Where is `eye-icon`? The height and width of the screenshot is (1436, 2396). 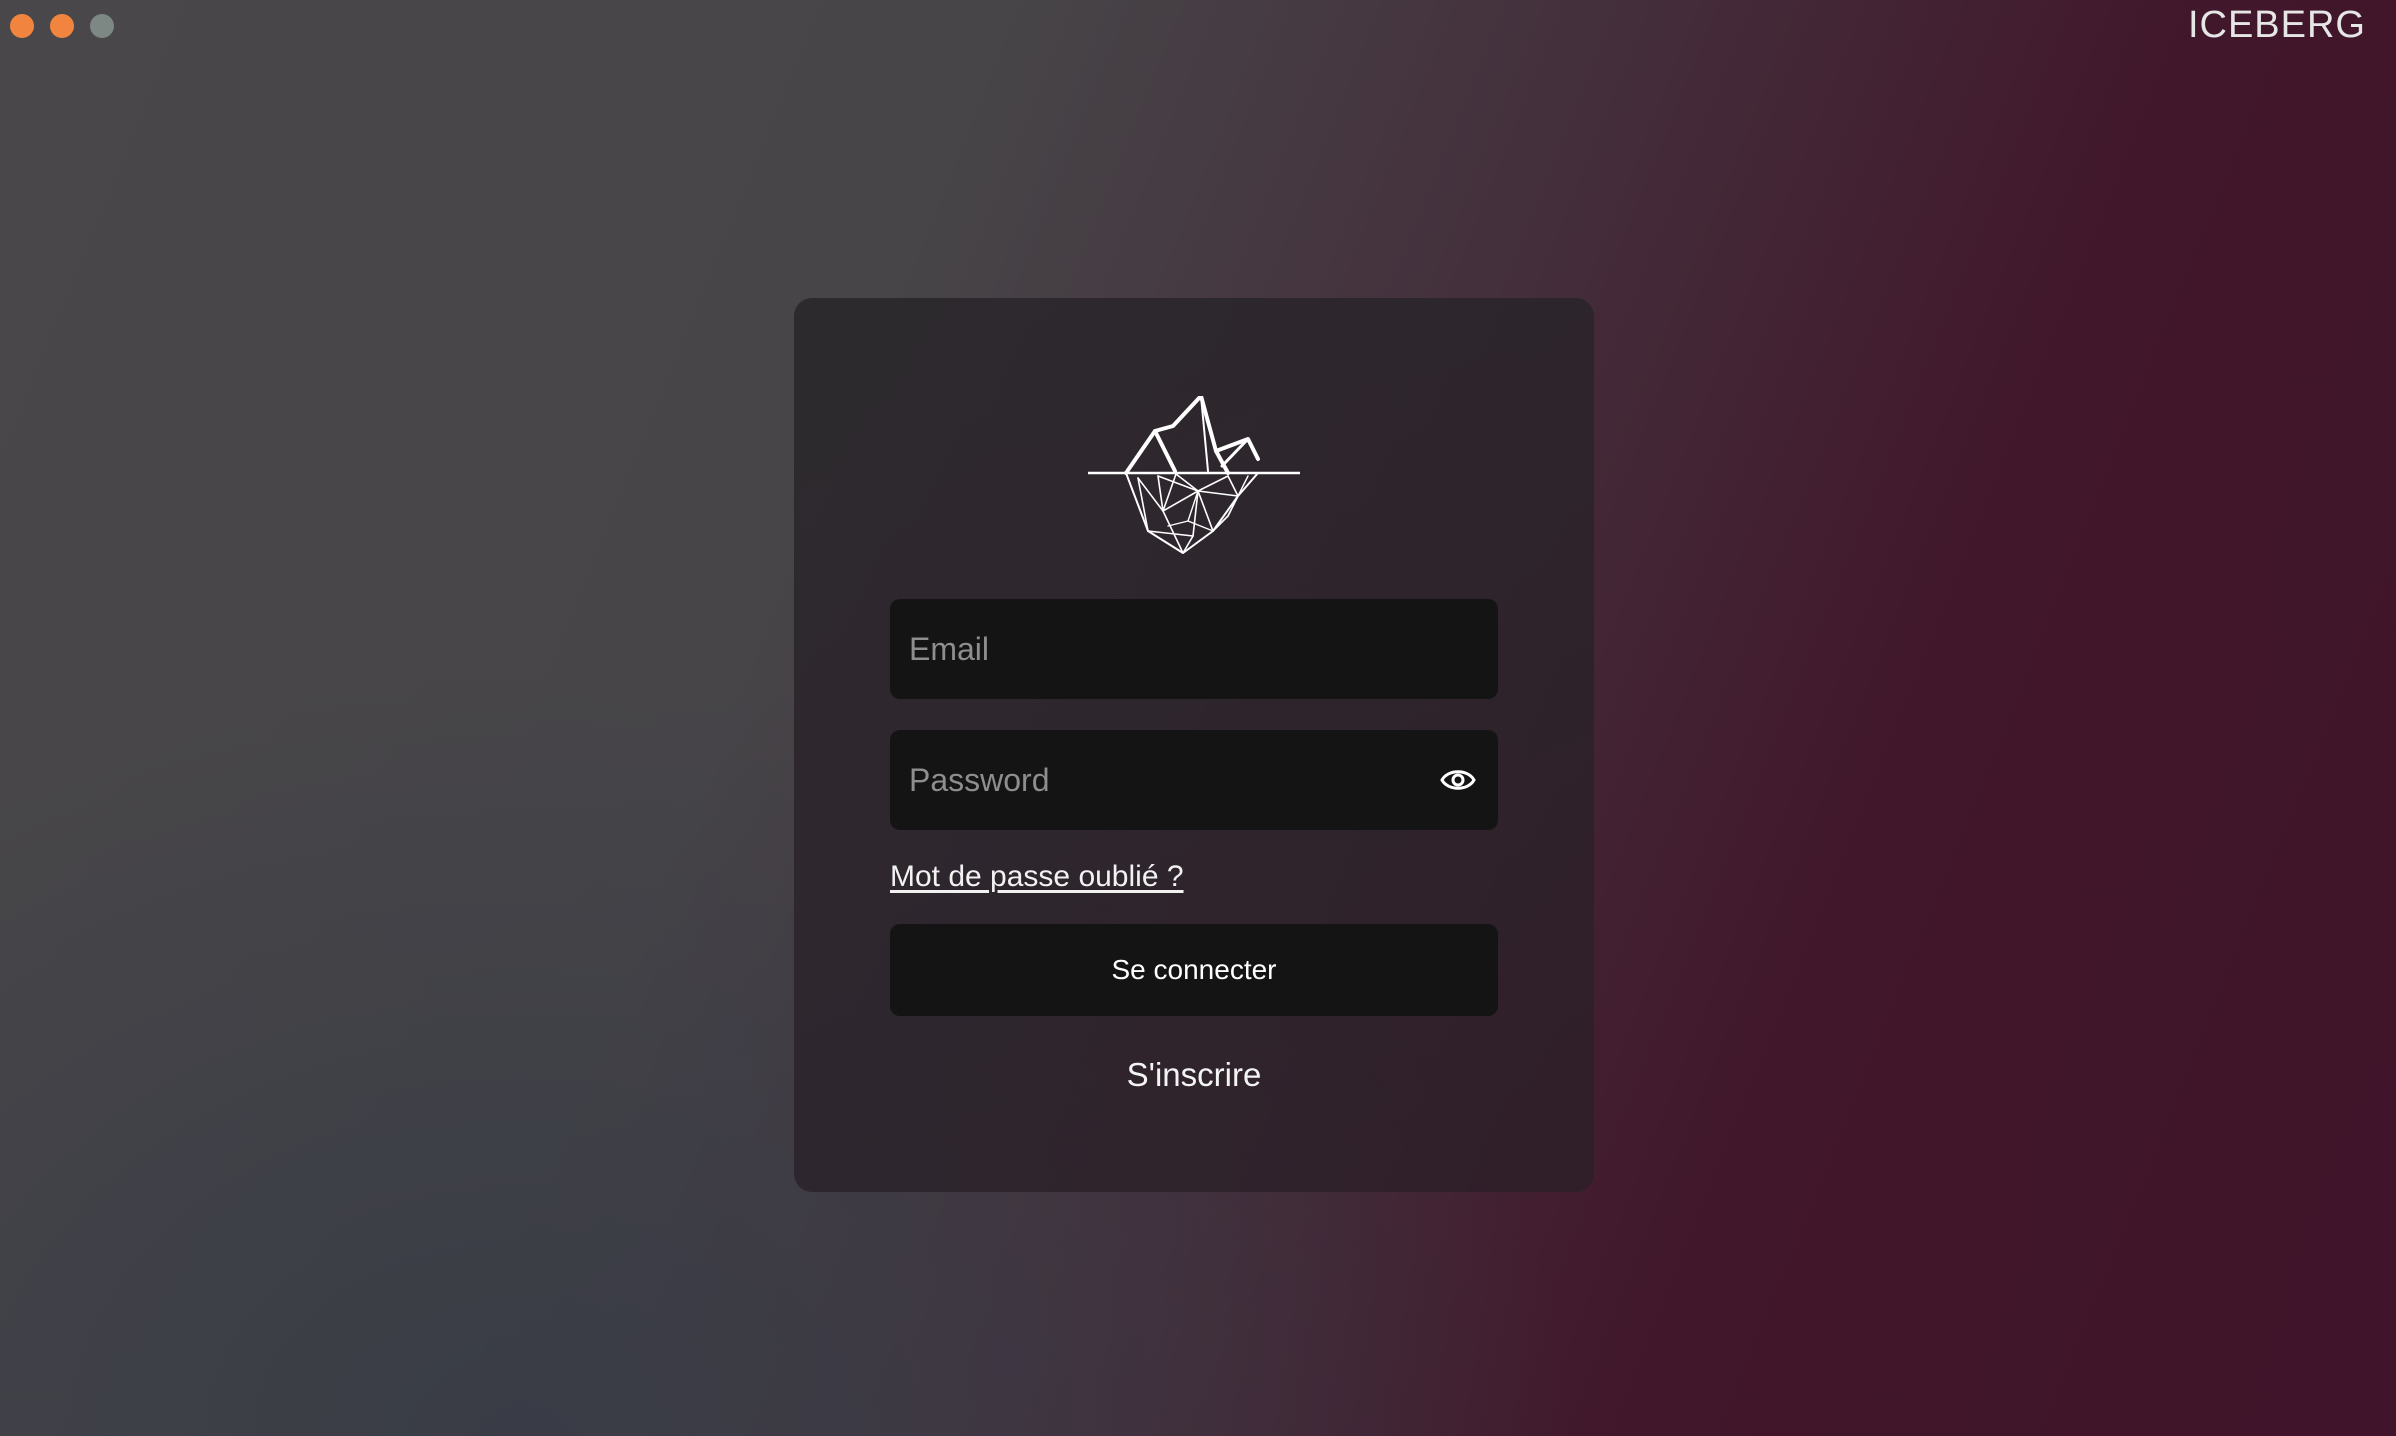 eye-icon is located at coordinates (1458, 780).